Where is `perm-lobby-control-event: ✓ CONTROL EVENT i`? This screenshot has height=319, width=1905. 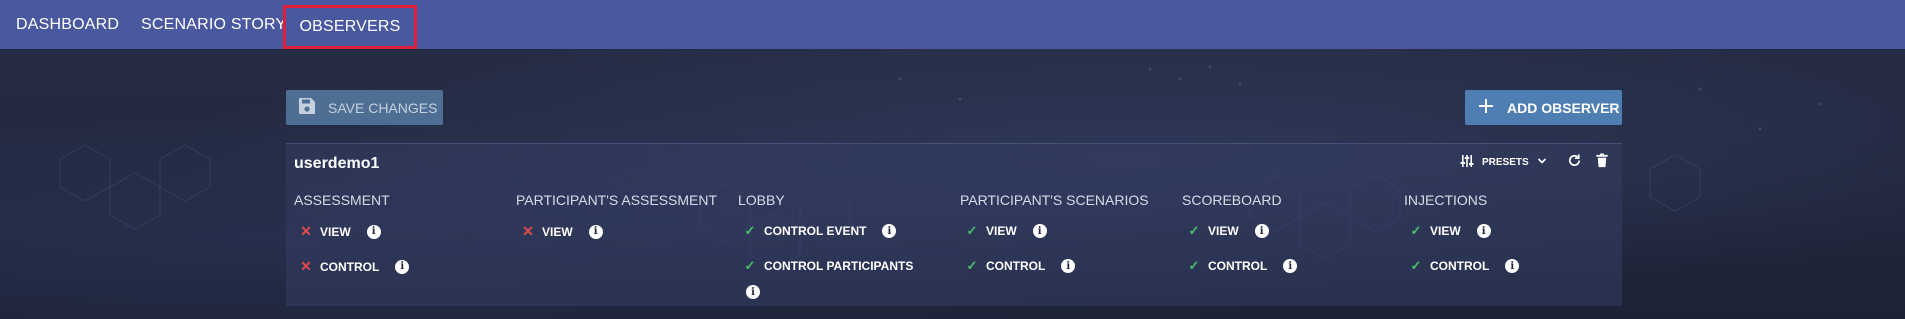 perm-lobby-control-event: ✓ CONTROL EVENT i is located at coordinates (820, 231).